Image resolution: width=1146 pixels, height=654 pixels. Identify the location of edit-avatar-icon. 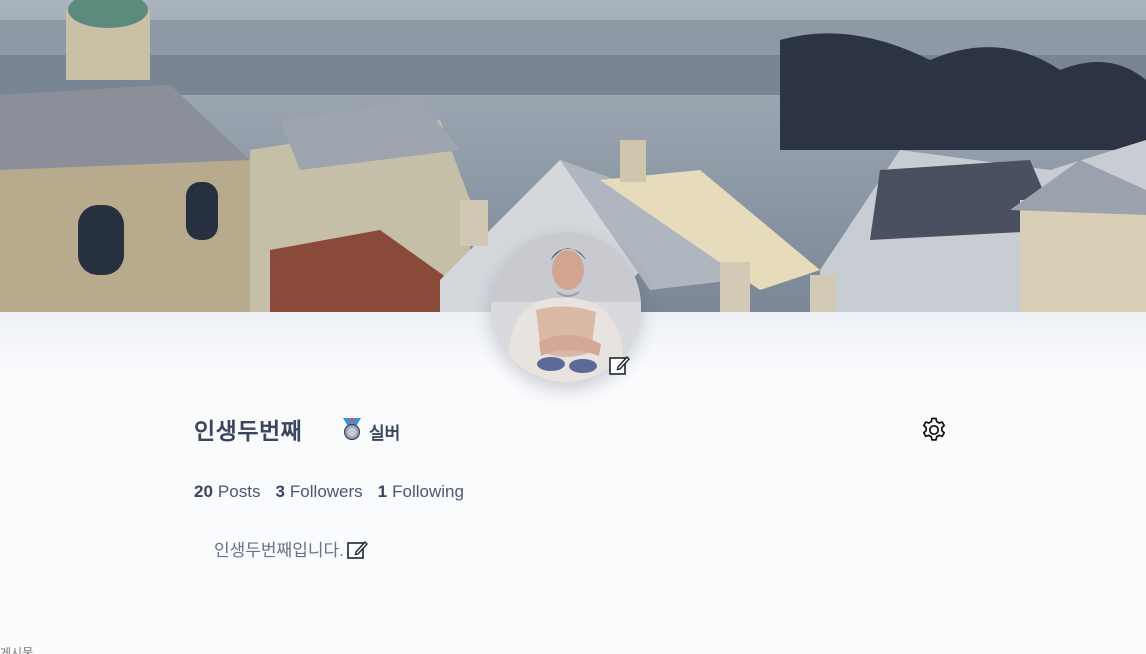
(619, 365).